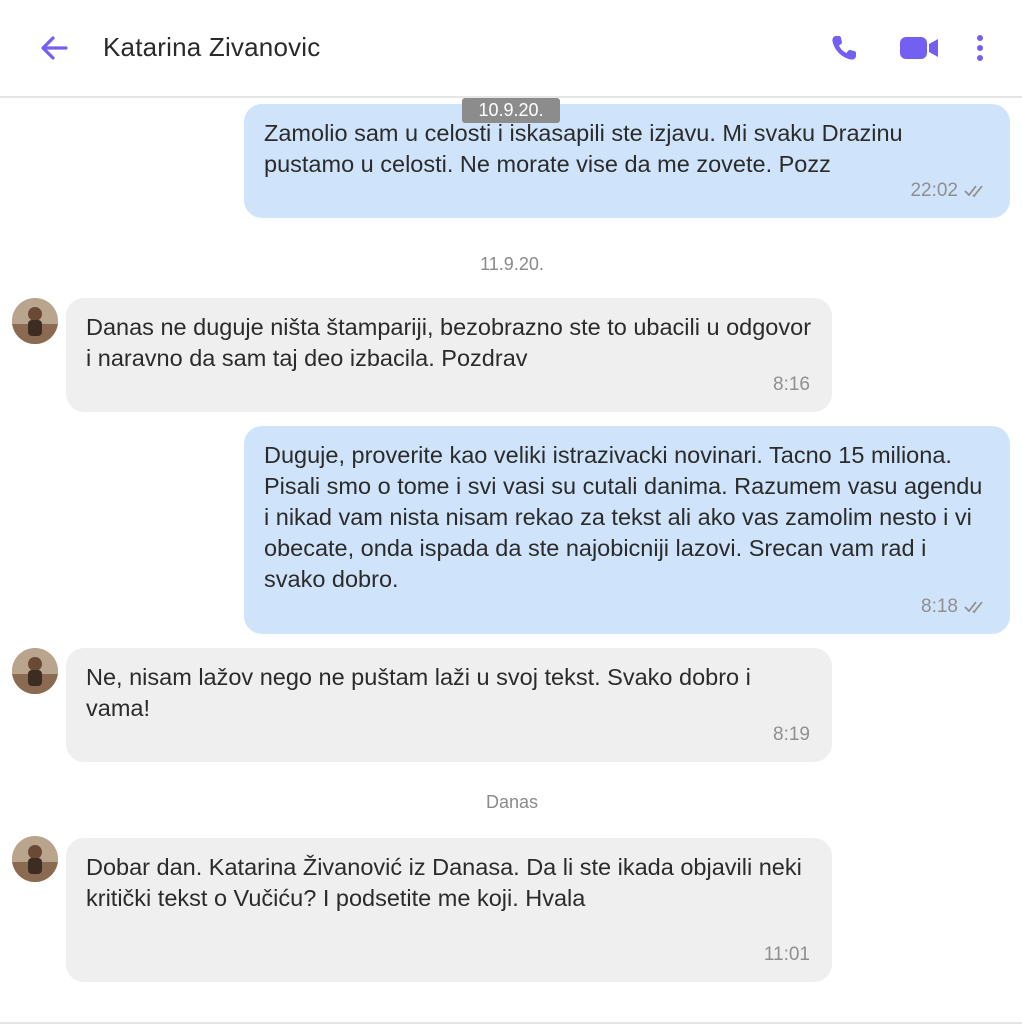 Image resolution: width=1022 pixels, height=1024 pixels. I want to click on message-time: 11:01, so click(786, 954).